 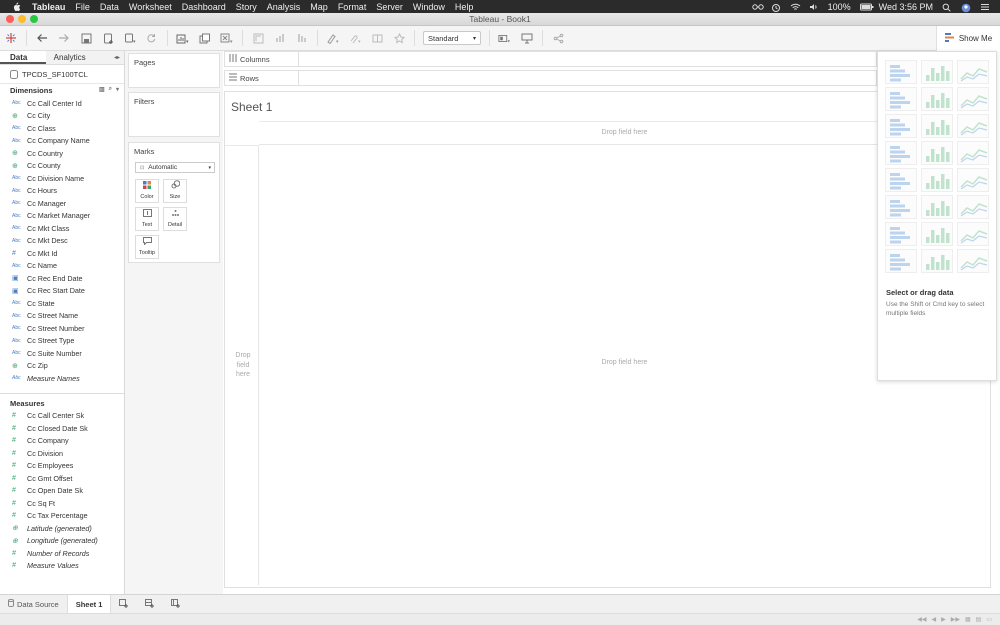 I want to click on tab-analytics: Analytics ◂▸, so click(x=84, y=58).